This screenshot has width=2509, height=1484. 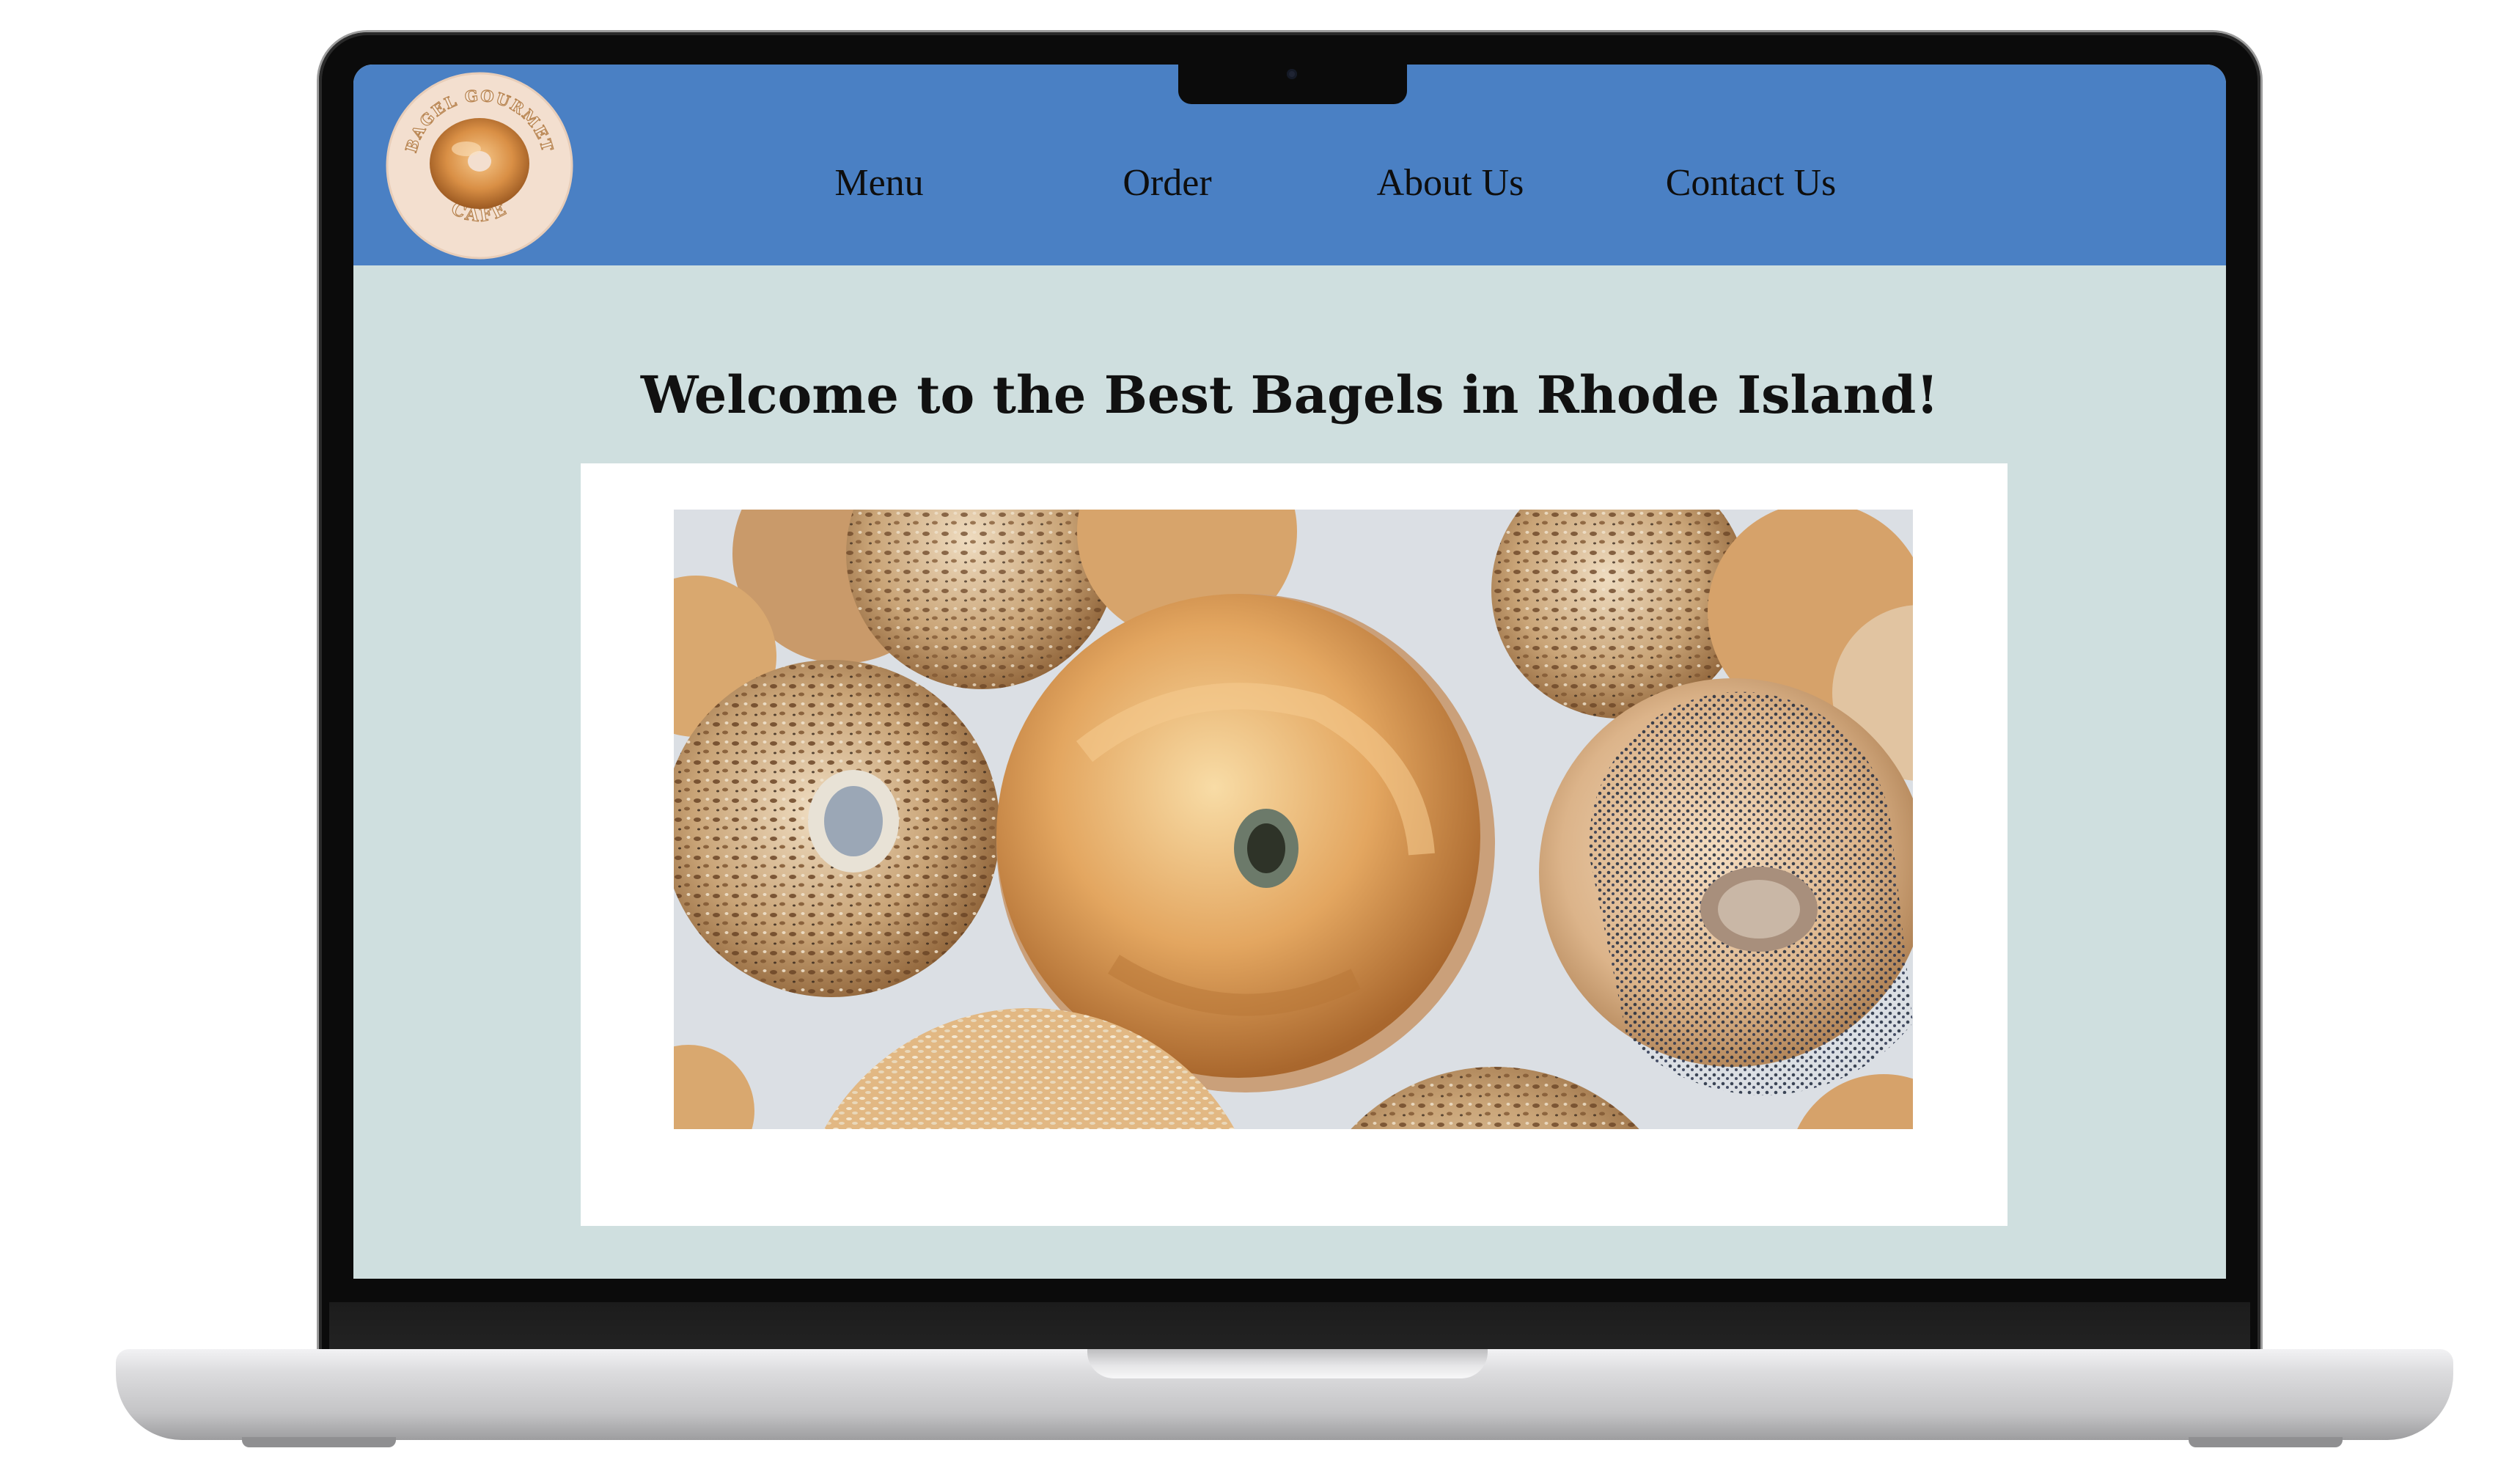 What do you see at coordinates (1292, 84) in the screenshot?
I see `camera-notch` at bounding box center [1292, 84].